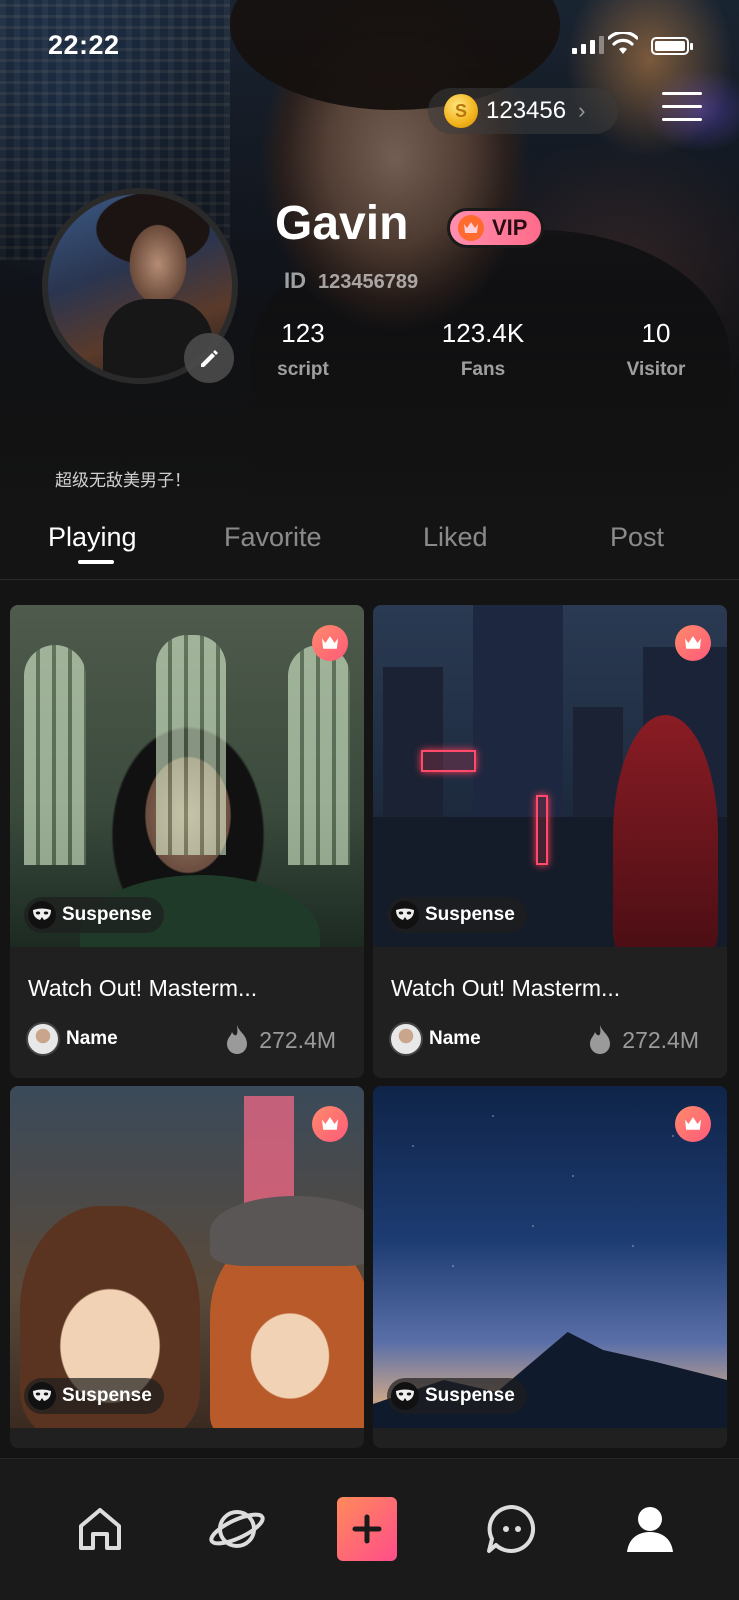 The height and width of the screenshot is (1600, 739). Describe the element at coordinates (303, 333) in the screenshot. I see `stat-value: 123` at that location.